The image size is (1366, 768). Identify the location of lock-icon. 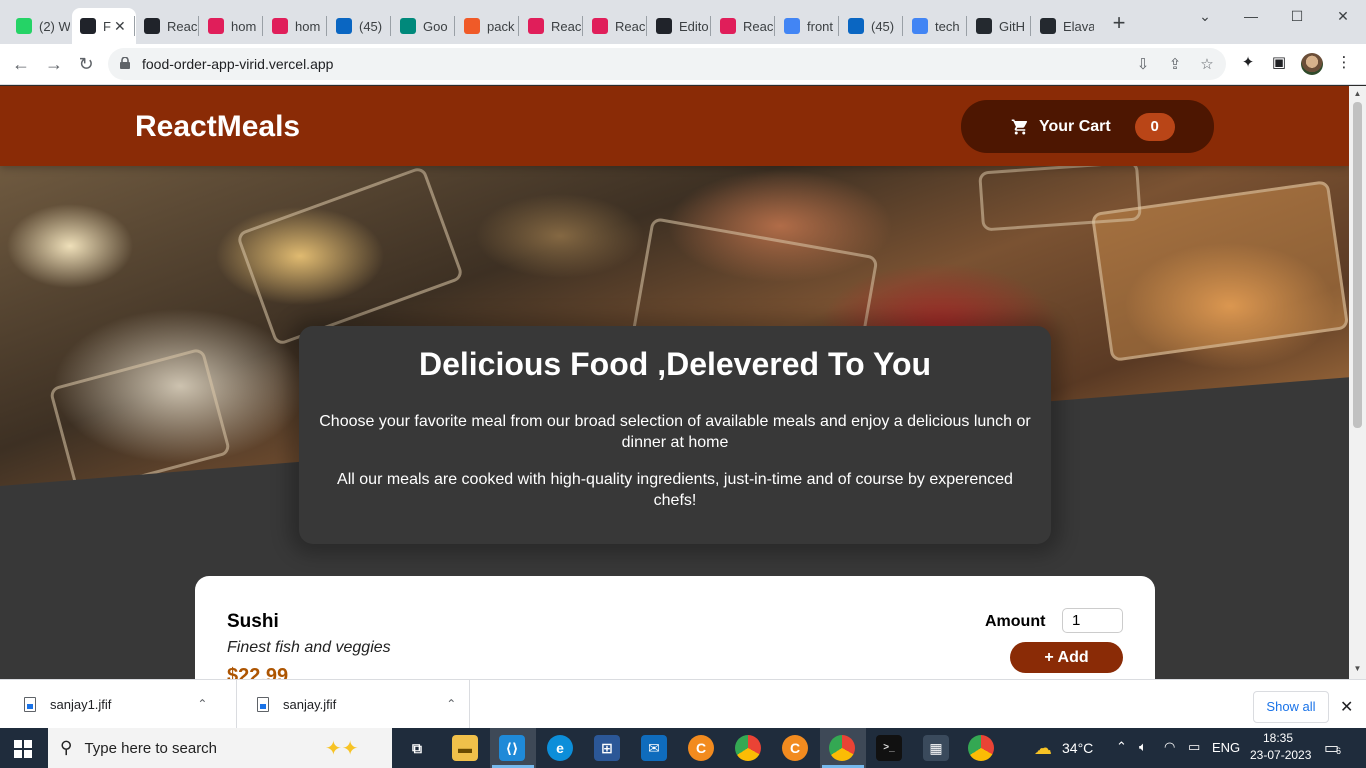
(125, 63).